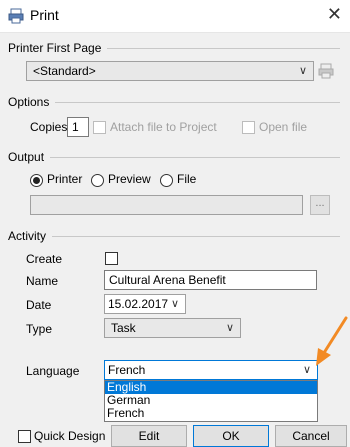 The image size is (350, 447). What do you see at coordinates (64, 71) in the screenshot?
I see `printer-combo-value: <Standard>` at bounding box center [64, 71].